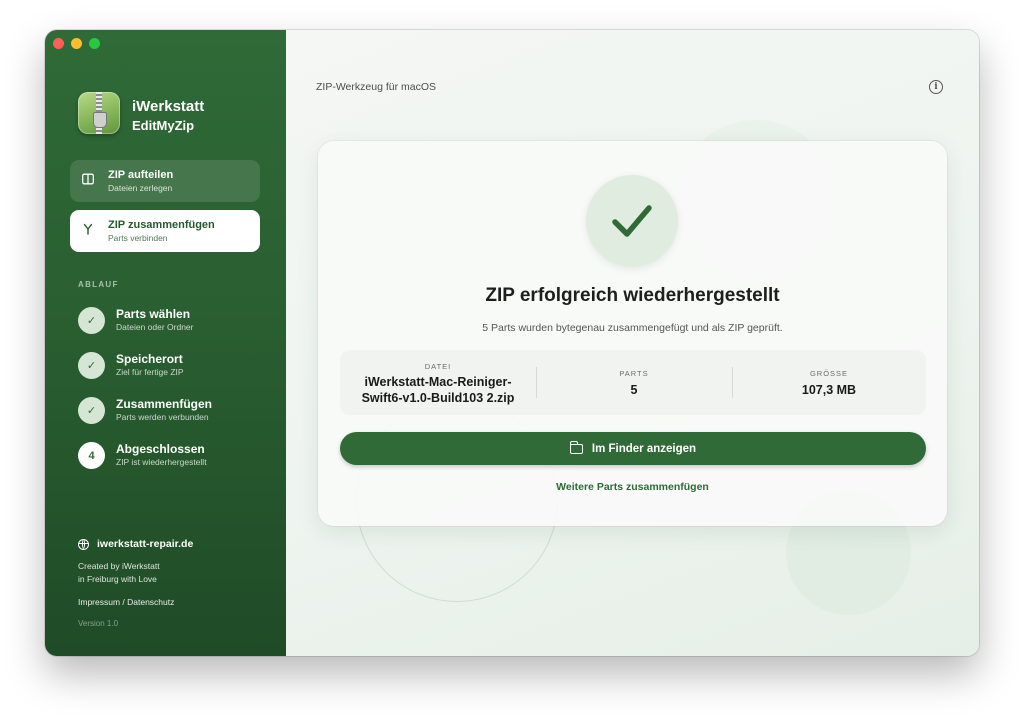  I want to click on stat-label: DATEI, so click(438, 366).